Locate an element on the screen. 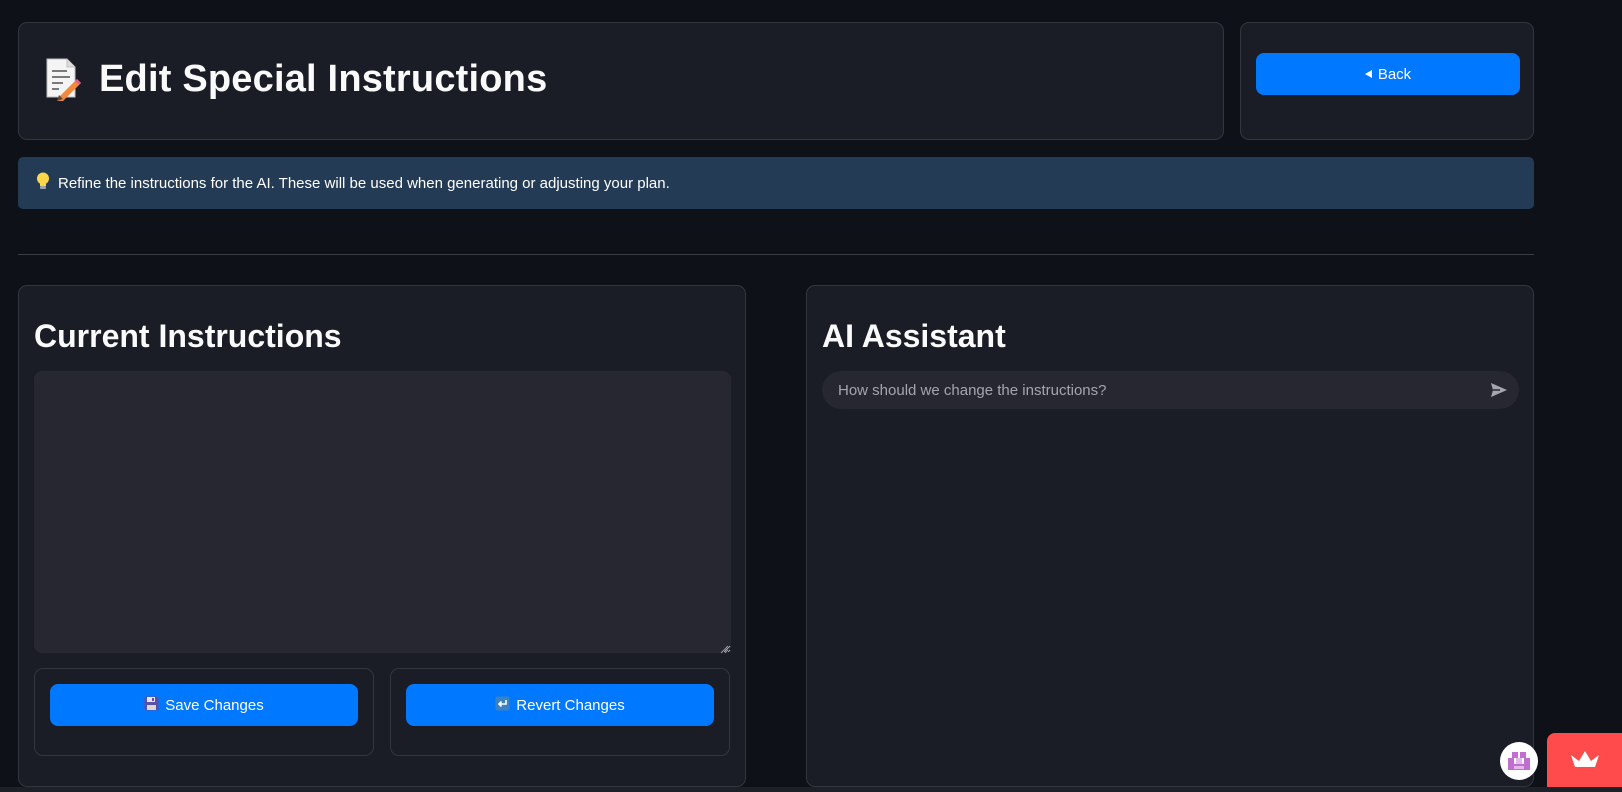 The width and height of the screenshot is (1622, 792). floppy-disk-icon is located at coordinates (151, 705).